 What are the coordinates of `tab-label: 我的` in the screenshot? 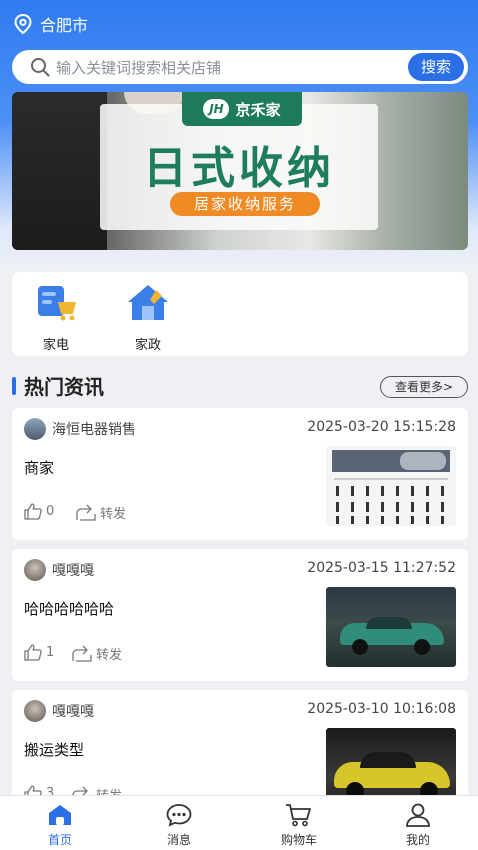 It's located at (417, 840).